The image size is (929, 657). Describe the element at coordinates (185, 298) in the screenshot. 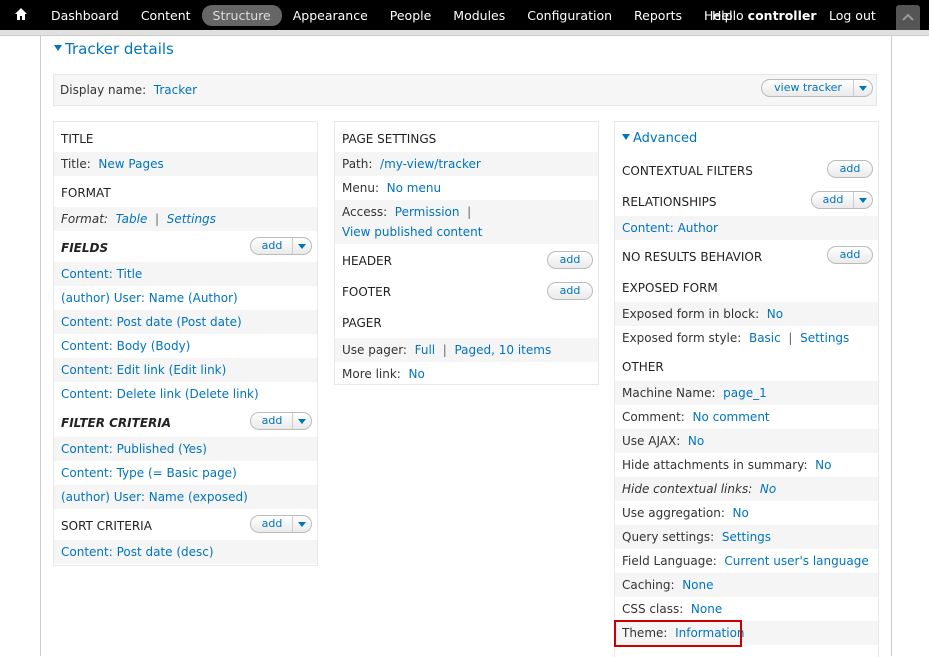

I see `field-item: (author) User: Name (Author)` at that location.